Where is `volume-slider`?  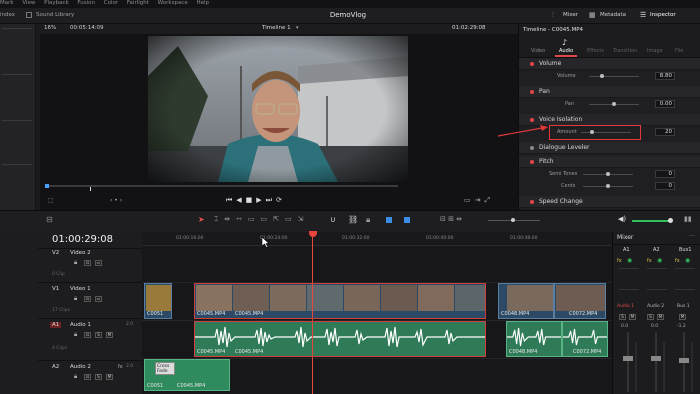
volume-slider is located at coordinates (614, 76).